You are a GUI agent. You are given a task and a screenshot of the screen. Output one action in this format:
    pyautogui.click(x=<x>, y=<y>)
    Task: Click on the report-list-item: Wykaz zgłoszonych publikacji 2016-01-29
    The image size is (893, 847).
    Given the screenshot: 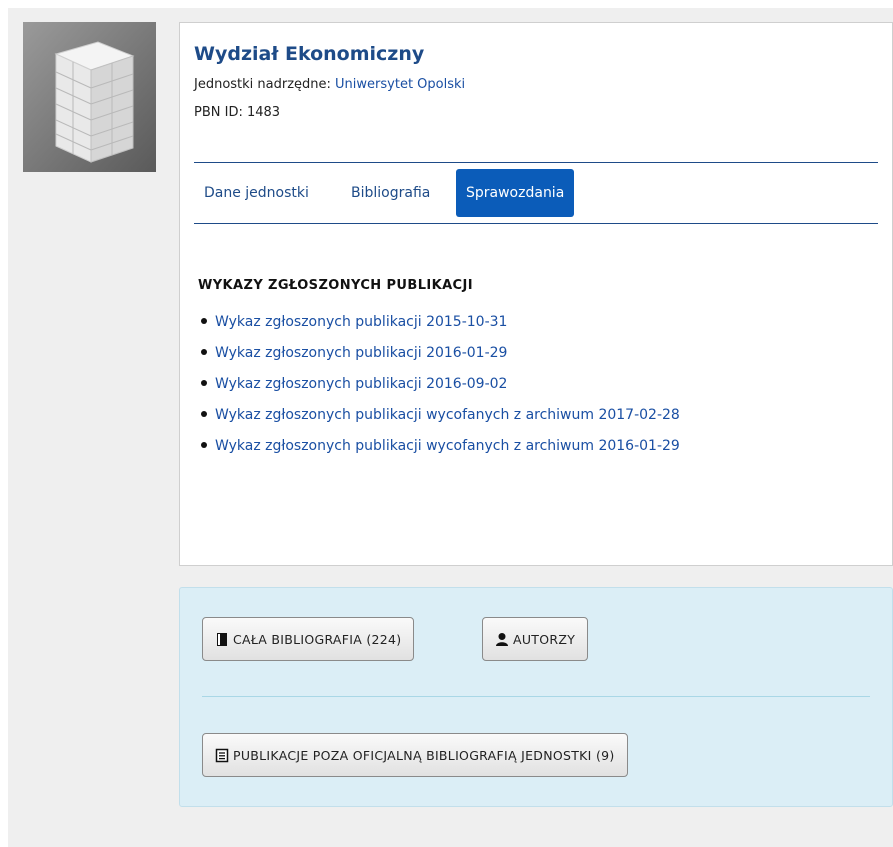 What is the action you would take?
    pyautogui.click(x=439, y=353)
    